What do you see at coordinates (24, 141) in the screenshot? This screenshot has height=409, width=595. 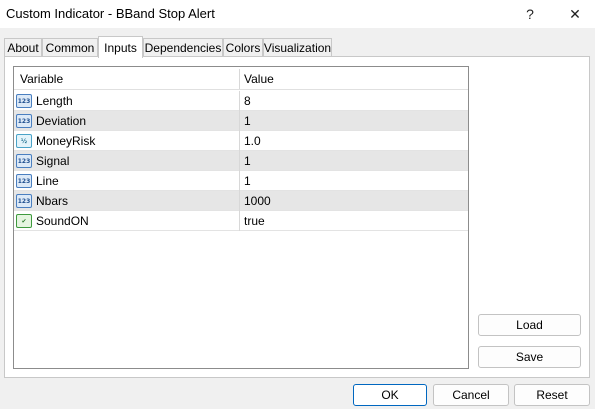 I see `double-type-icon: ½` at bounding box center [24, 141].